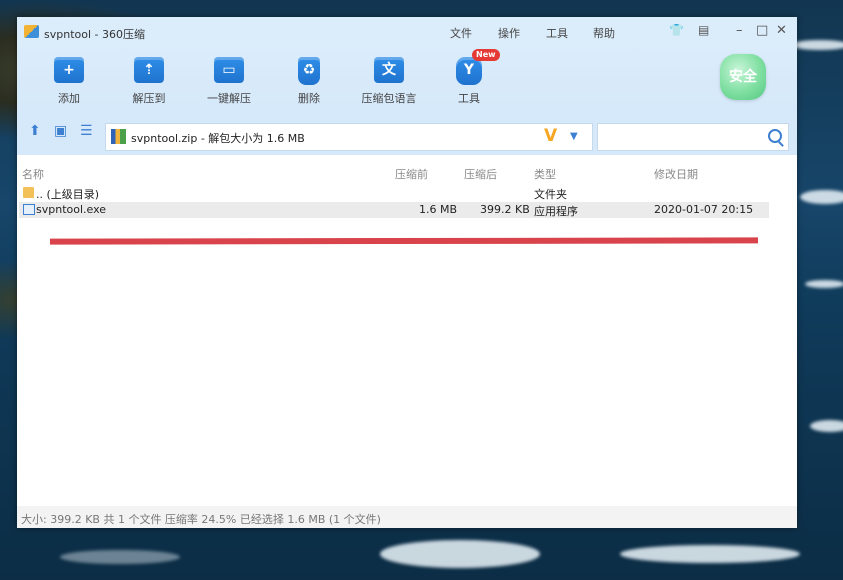 The image size is (843, 580). What do you see at coordinates (31, 31) in the screenshot?
I see `app-icon` at bounding box center [31, 31].